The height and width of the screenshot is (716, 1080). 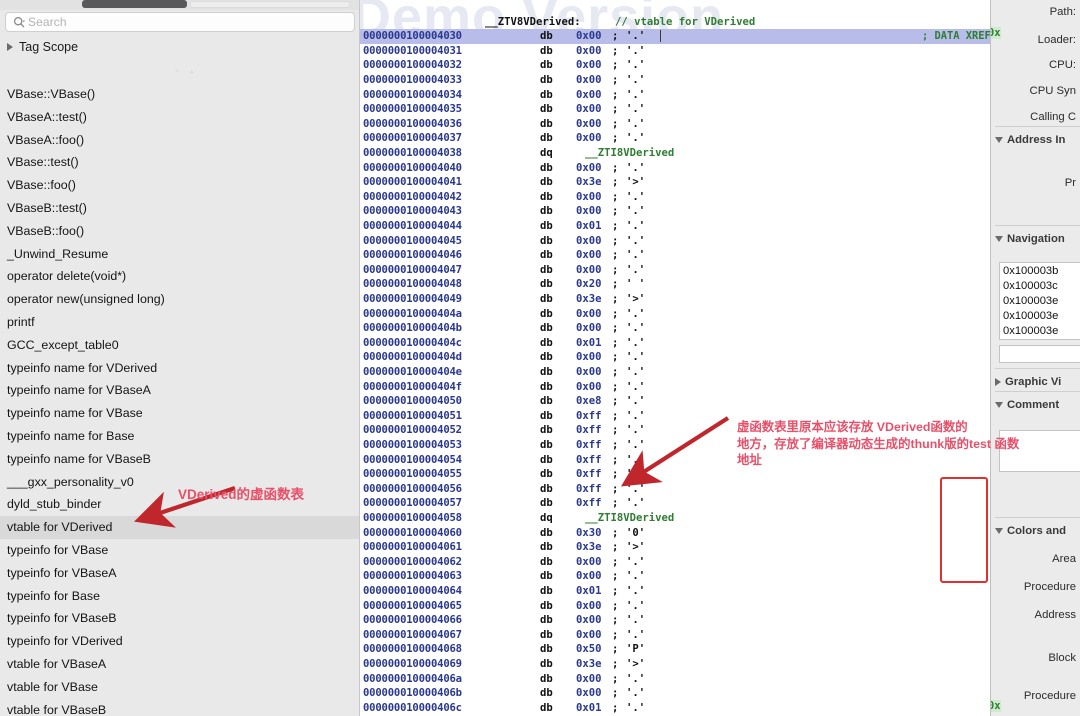 What do you see at coordinates (1027, 405) in the screenshot?
I see `inspector-section-3: Comment` at bounding box center [1027, 405].